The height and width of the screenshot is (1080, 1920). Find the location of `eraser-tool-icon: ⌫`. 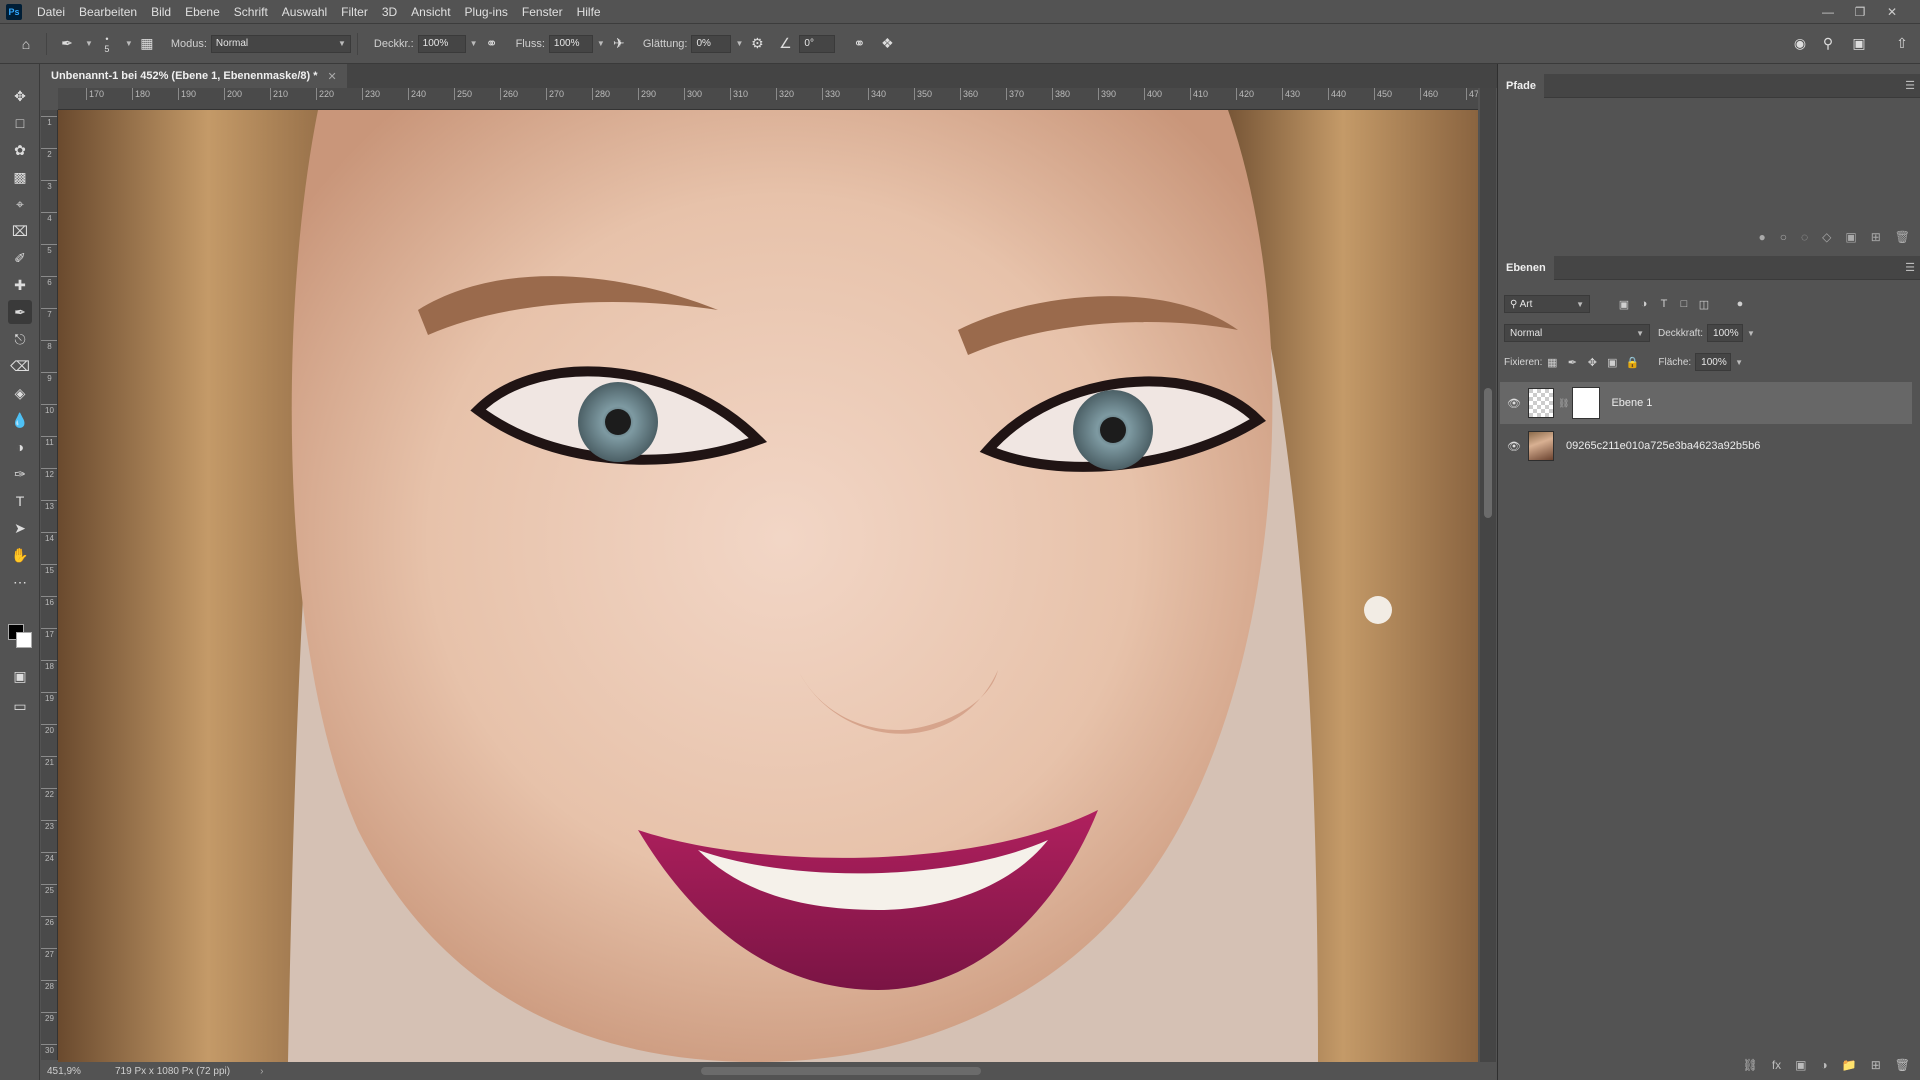

eraser-tool-icon: ⌫ is located at coordinates (20, 366).